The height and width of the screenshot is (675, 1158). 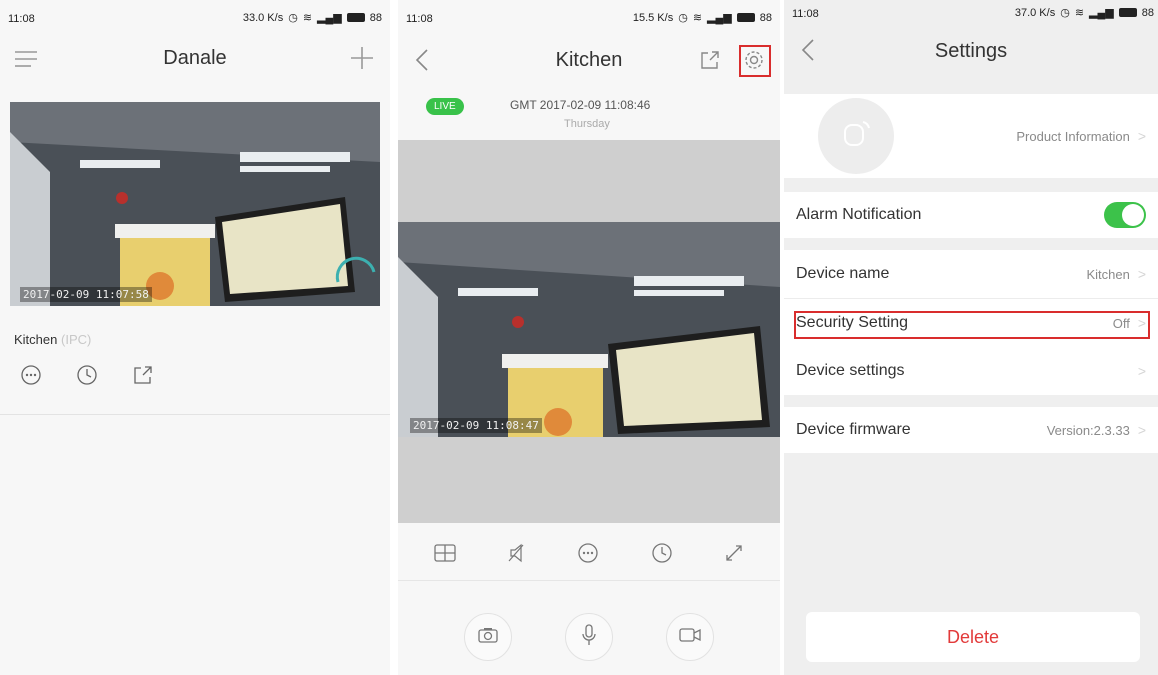 I want to click on nav-bar: Settings, so click(x=971, y=51).